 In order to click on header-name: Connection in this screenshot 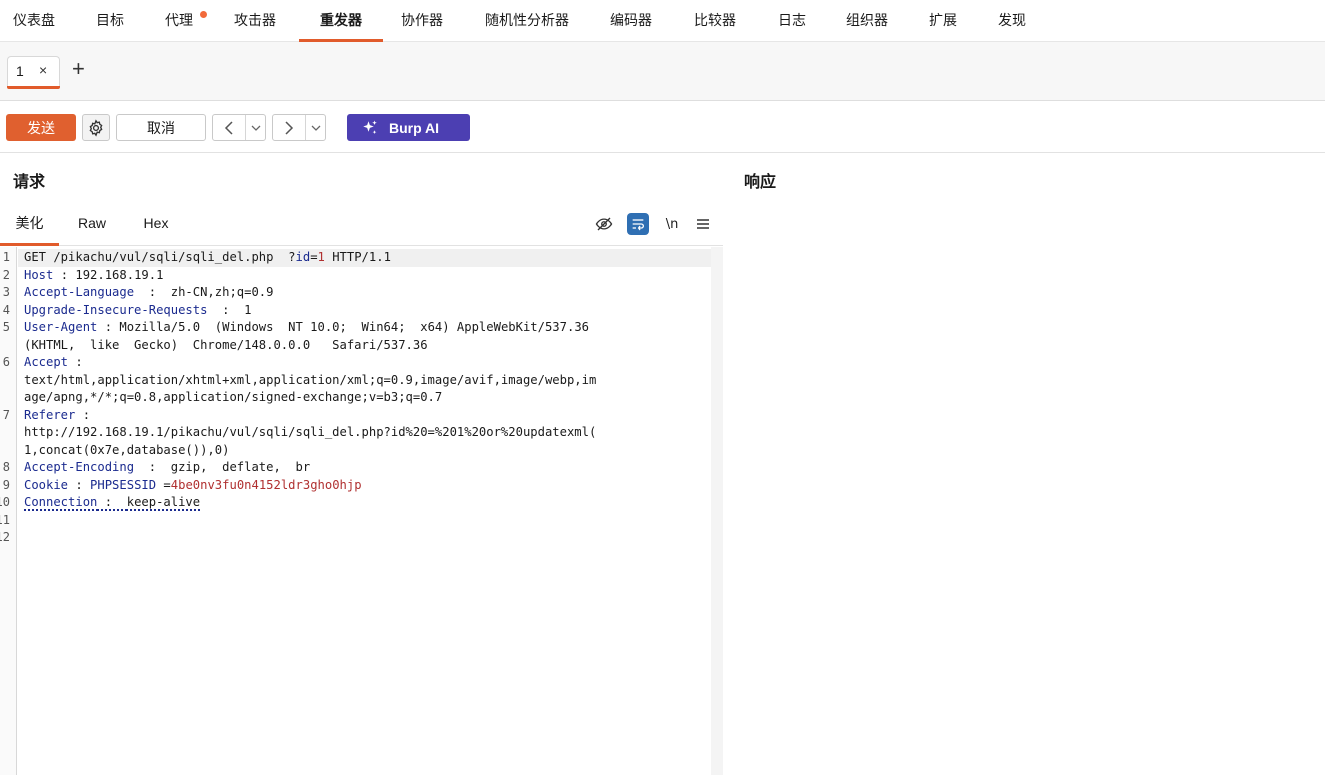, I will do `click(61, 502)`.